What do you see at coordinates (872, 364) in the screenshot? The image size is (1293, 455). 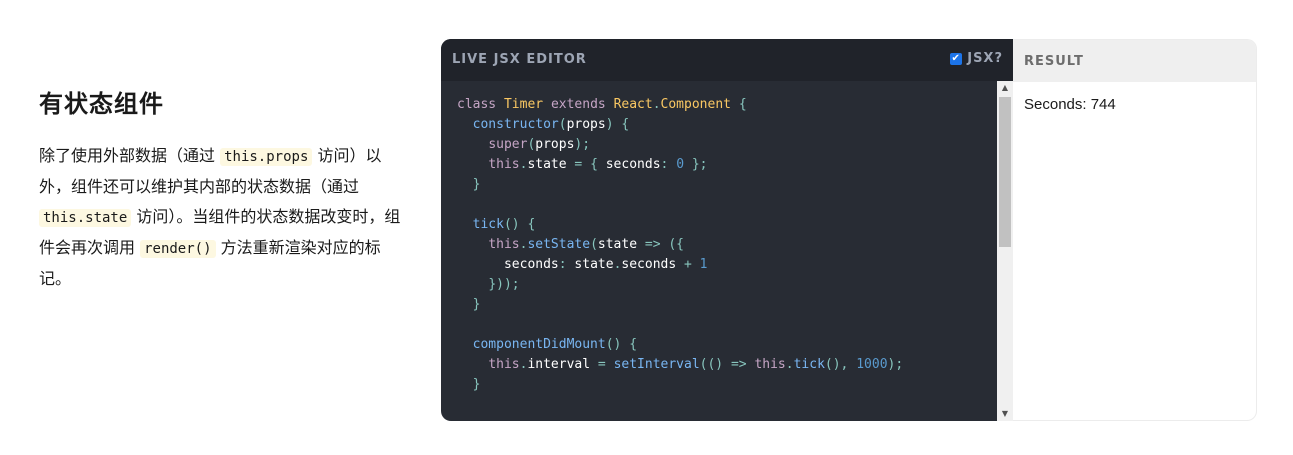 I see `code-token: 1000` at bounding box center [872, 364].